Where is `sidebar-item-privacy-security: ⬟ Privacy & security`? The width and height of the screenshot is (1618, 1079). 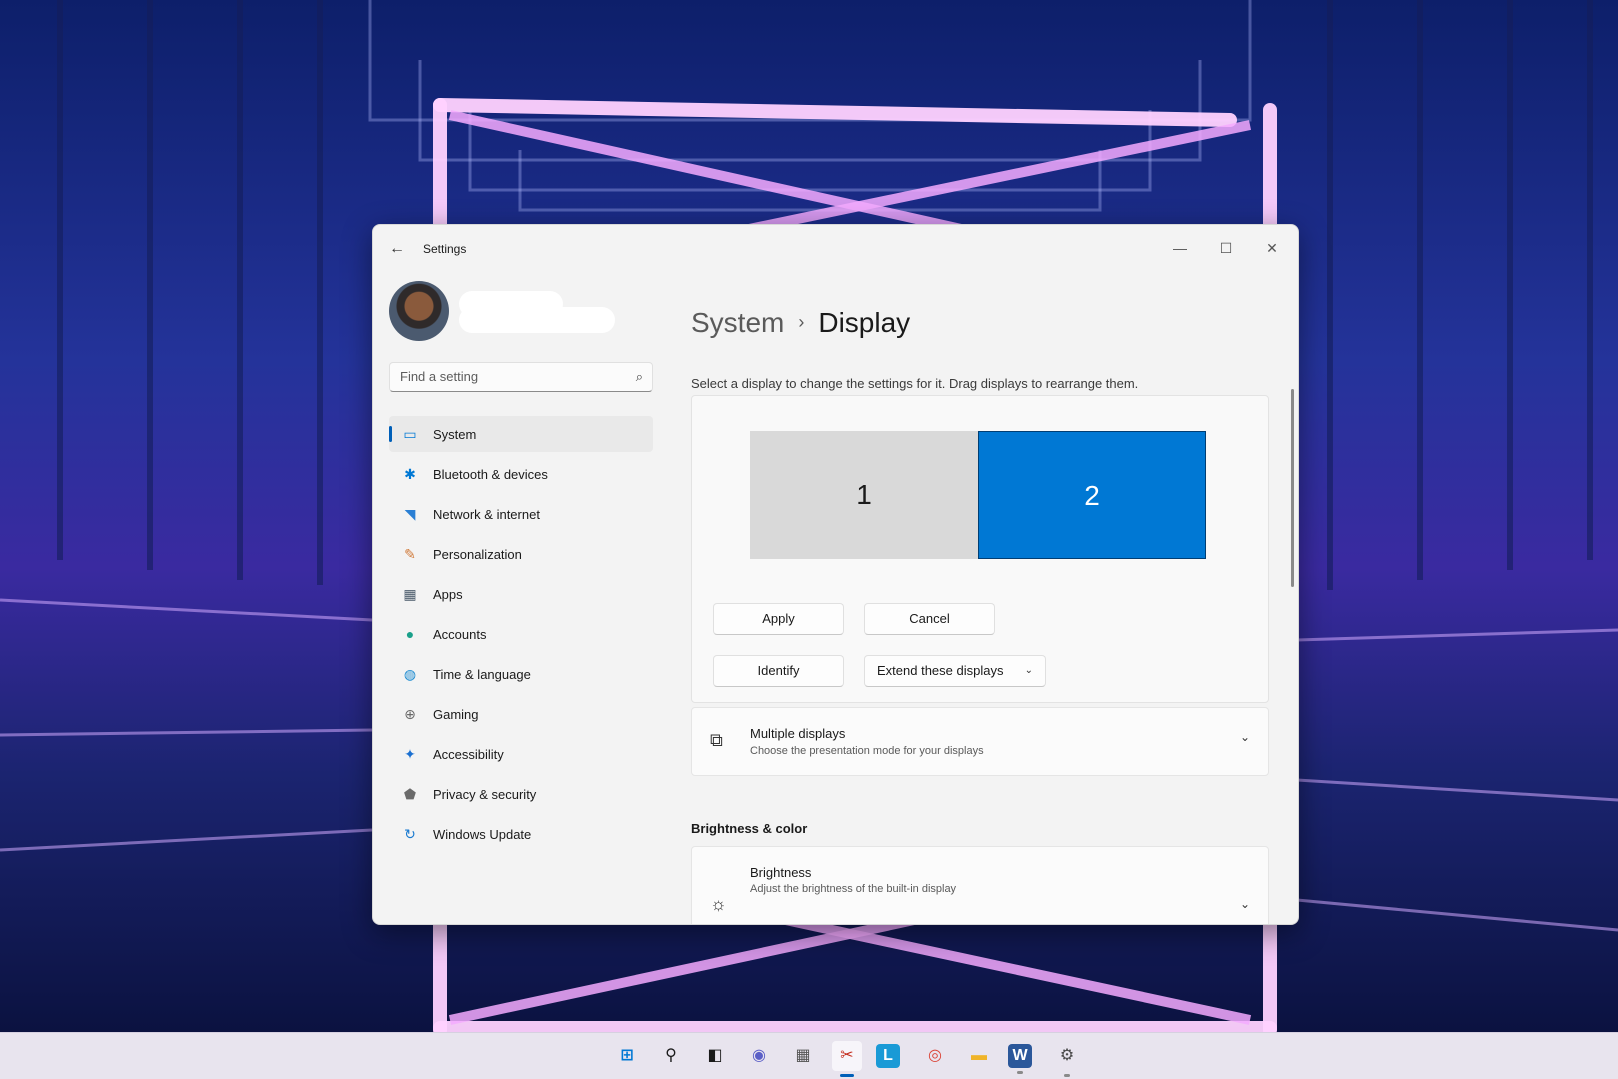 sidebar-item-privacy-security: ⬟ Privacy & security is located at coordinates (521, 794).